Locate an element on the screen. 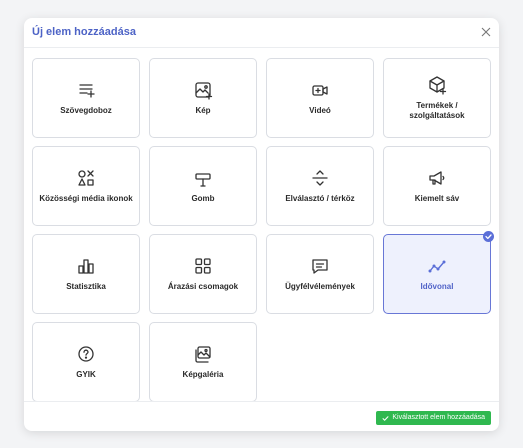 Image resolution: width=523 pixels, height=448 pixels. product-box-icon is located at coordinates (438, 85).